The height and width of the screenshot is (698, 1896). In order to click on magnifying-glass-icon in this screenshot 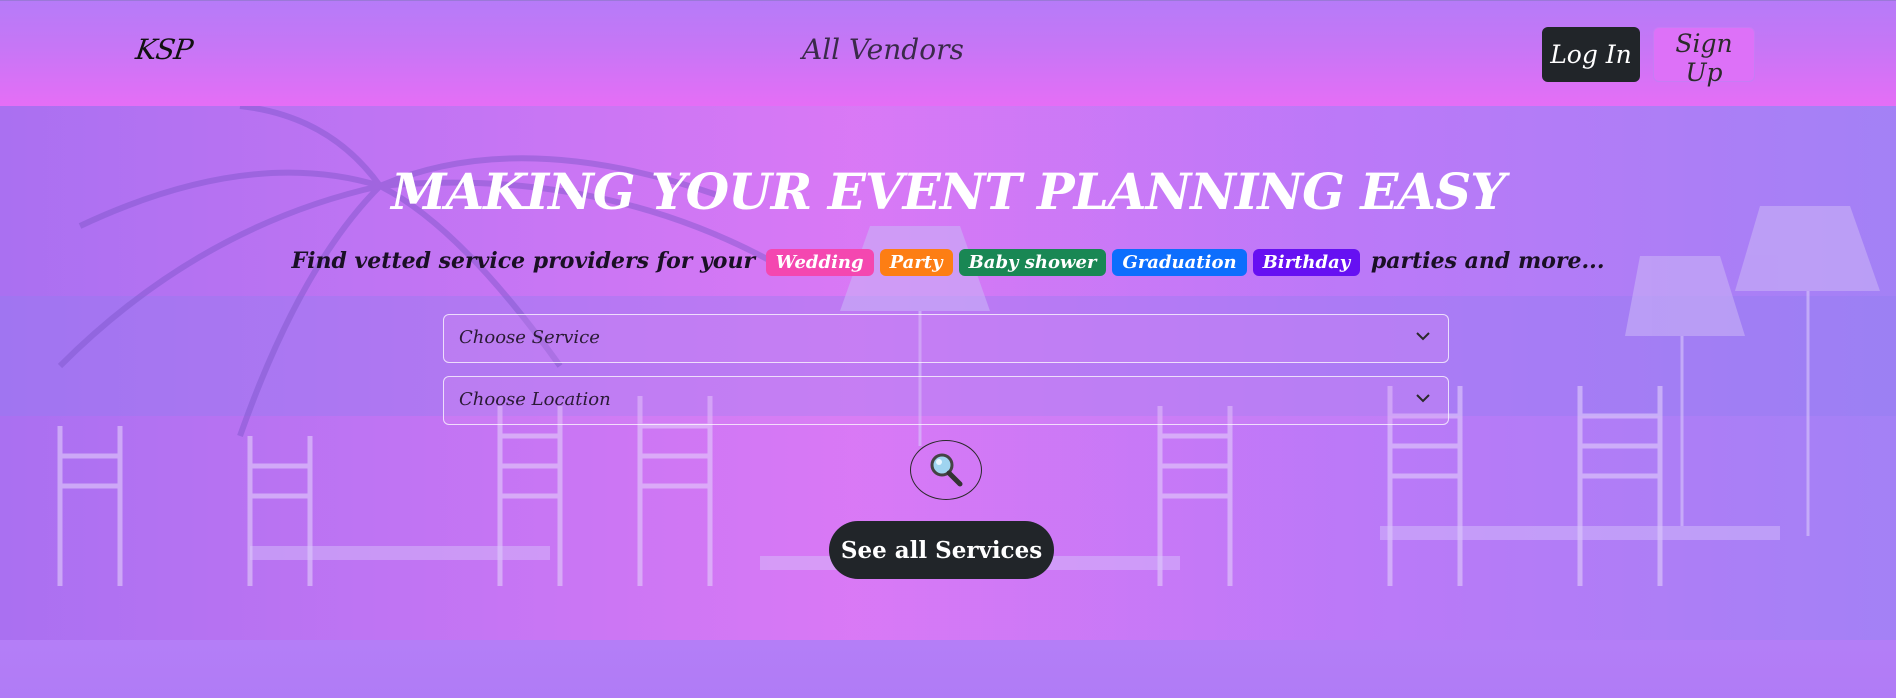, I will do `click(946, 470)`.